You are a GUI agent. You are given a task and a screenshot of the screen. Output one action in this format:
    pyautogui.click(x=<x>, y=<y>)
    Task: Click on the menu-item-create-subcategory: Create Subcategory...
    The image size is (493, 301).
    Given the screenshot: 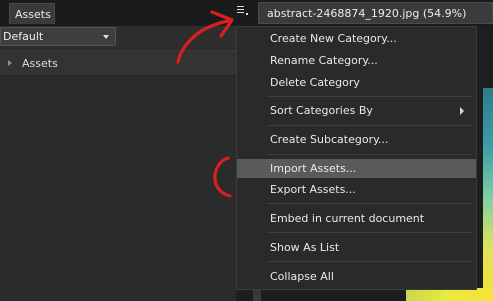 What is the action you would take?
    pyautogui.click(x=356, y=139)
    